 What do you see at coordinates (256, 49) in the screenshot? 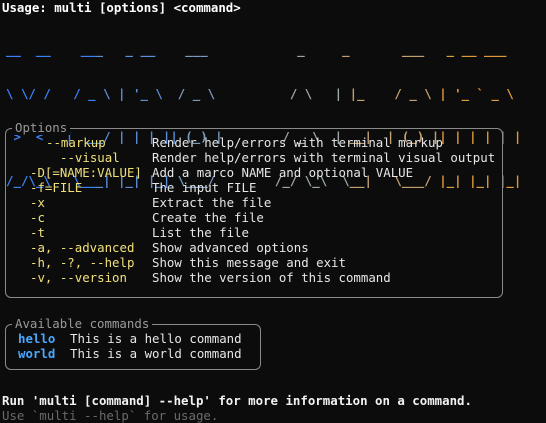
I see `banner-line-1: __ __ ___ _ __ ___ _ _ ___ _ __ ___` at bounding box center [256, 49].